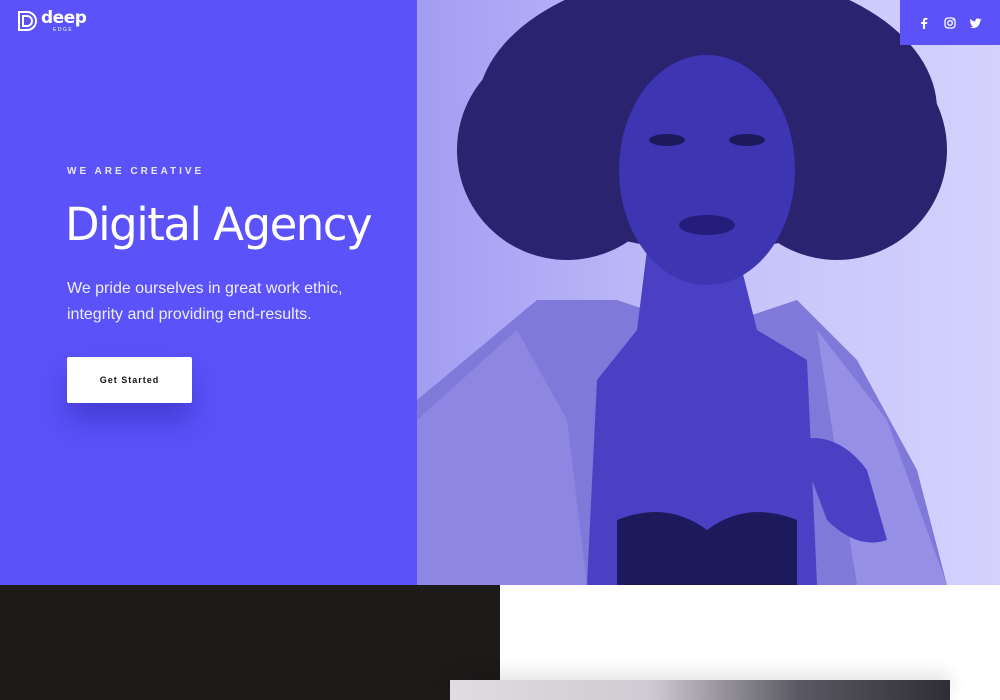  What do you see at coordinates (250, 642) in the screenshot?
I see `dark-section` at bounding box center [250, 642].